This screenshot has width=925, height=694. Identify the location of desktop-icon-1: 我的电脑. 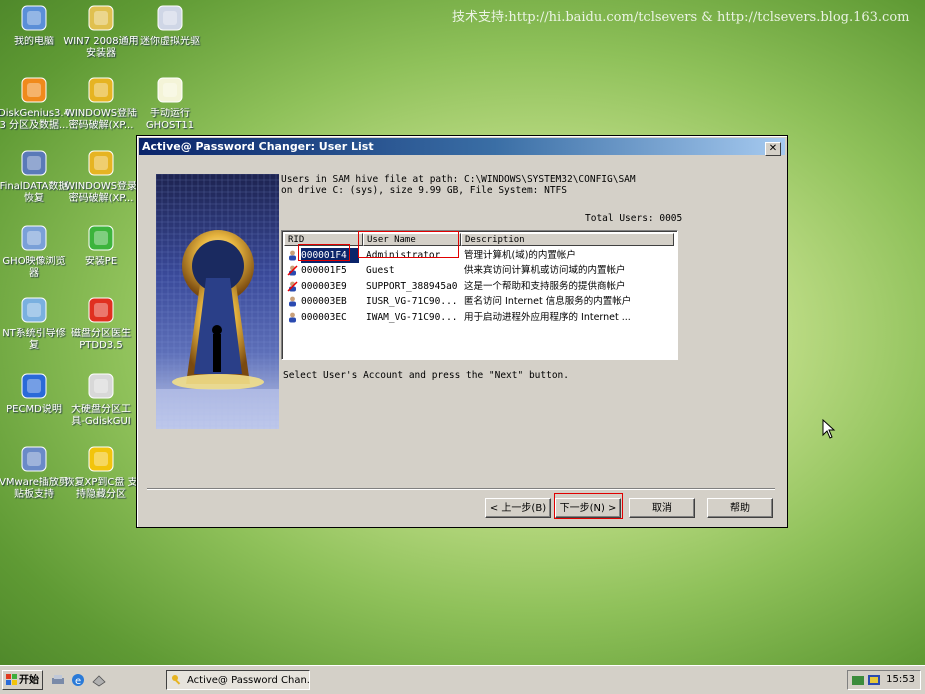
(36, 25).